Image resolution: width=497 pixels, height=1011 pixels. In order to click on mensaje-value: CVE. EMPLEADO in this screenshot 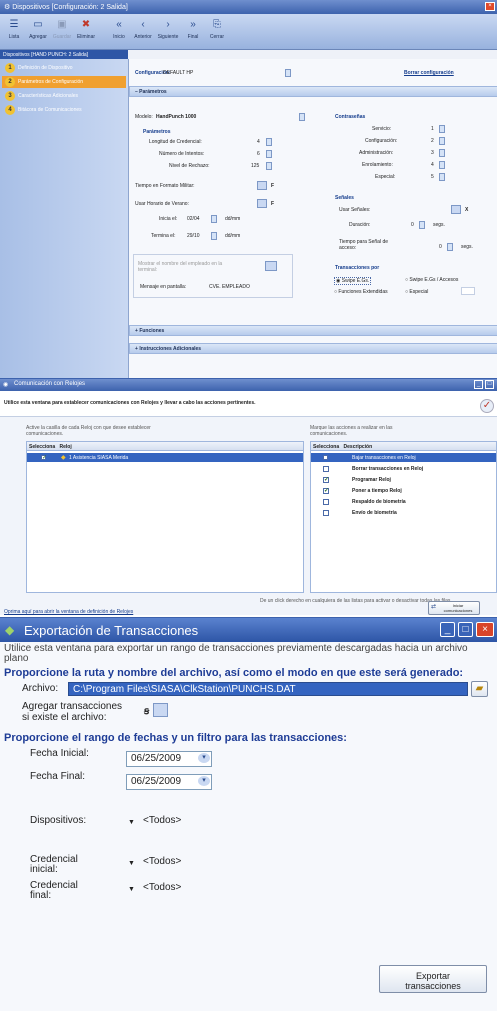, I will do `click(229, 287)`.